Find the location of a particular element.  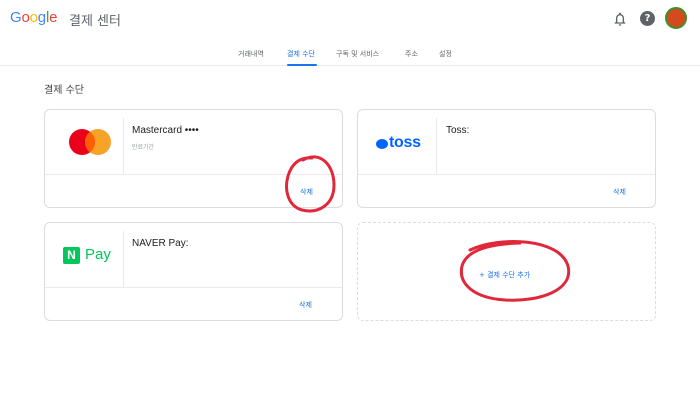

active-tab-indicator is located at coordinates (302, 65).